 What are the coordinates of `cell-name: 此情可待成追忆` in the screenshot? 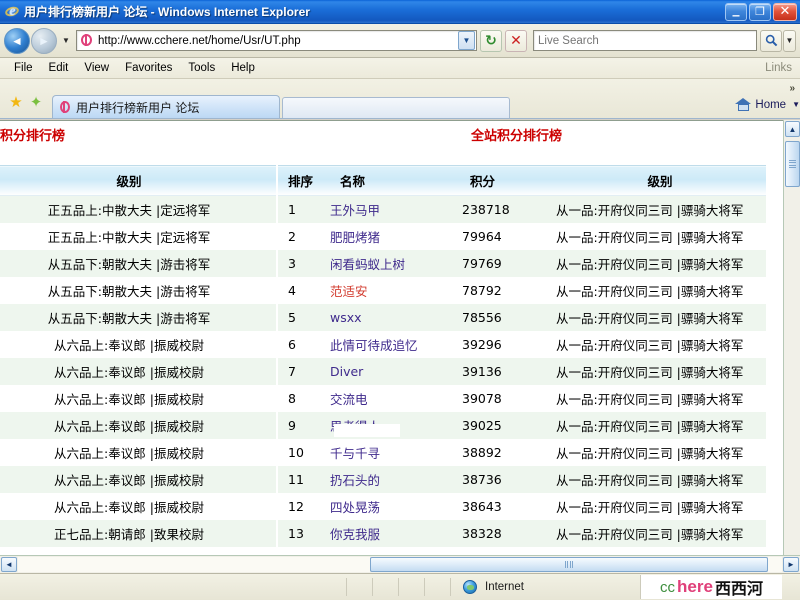 It's located at (387, 344).